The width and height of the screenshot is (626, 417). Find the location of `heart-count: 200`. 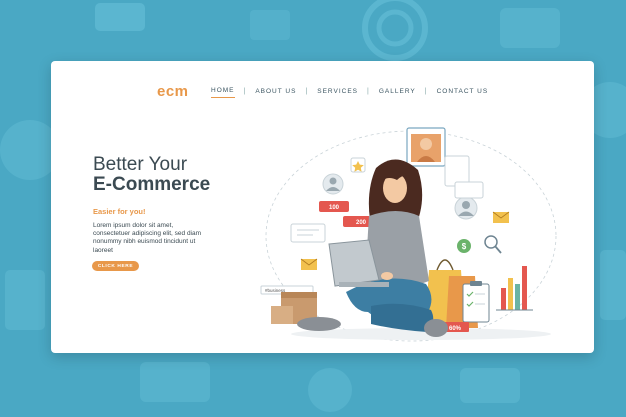

heart-count: 200 is located at coordinates (361, 223).